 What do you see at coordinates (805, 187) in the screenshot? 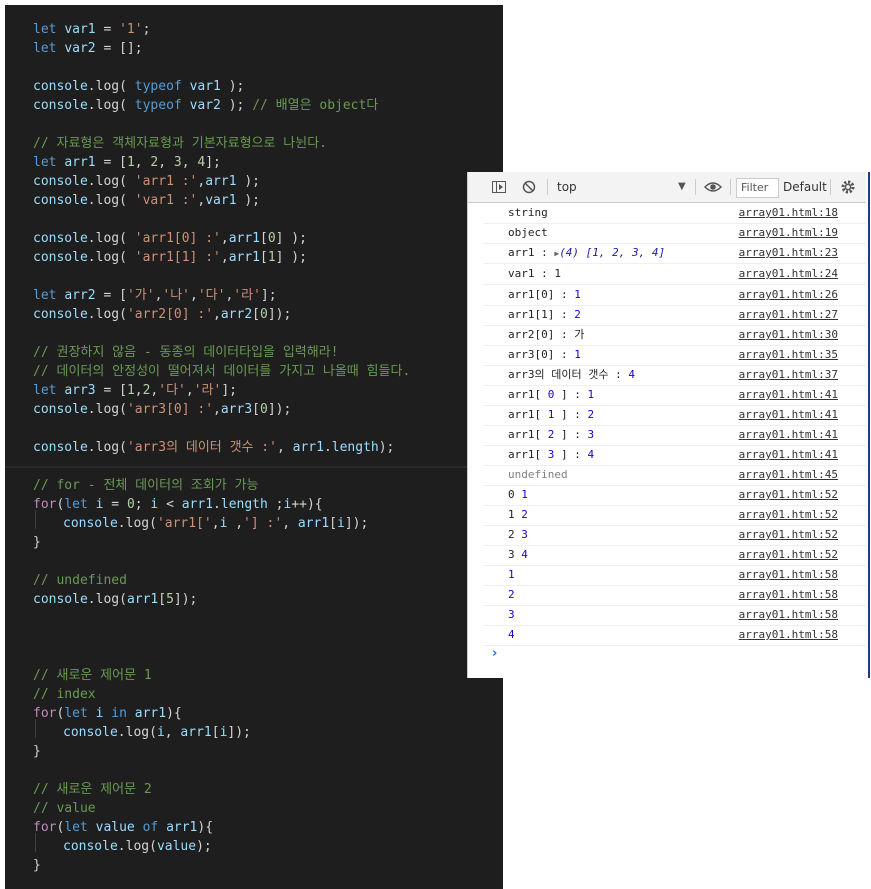
I see `log-levels-dropdown: Default` at bounding box center [805, 187].